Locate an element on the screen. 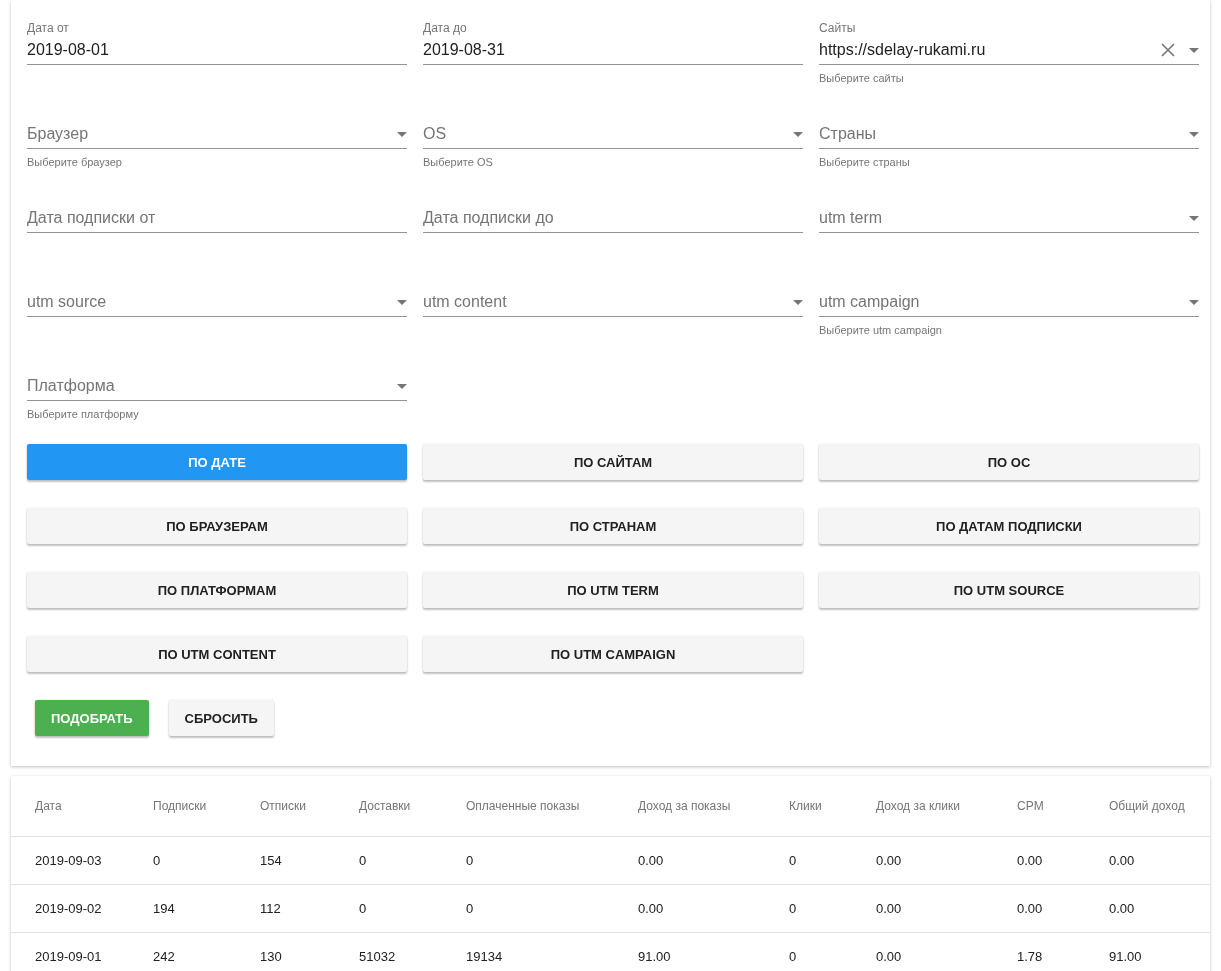 This screenshot has height=971, width=1221. column-header: Доход за показы is located at coordinates (684, 806).